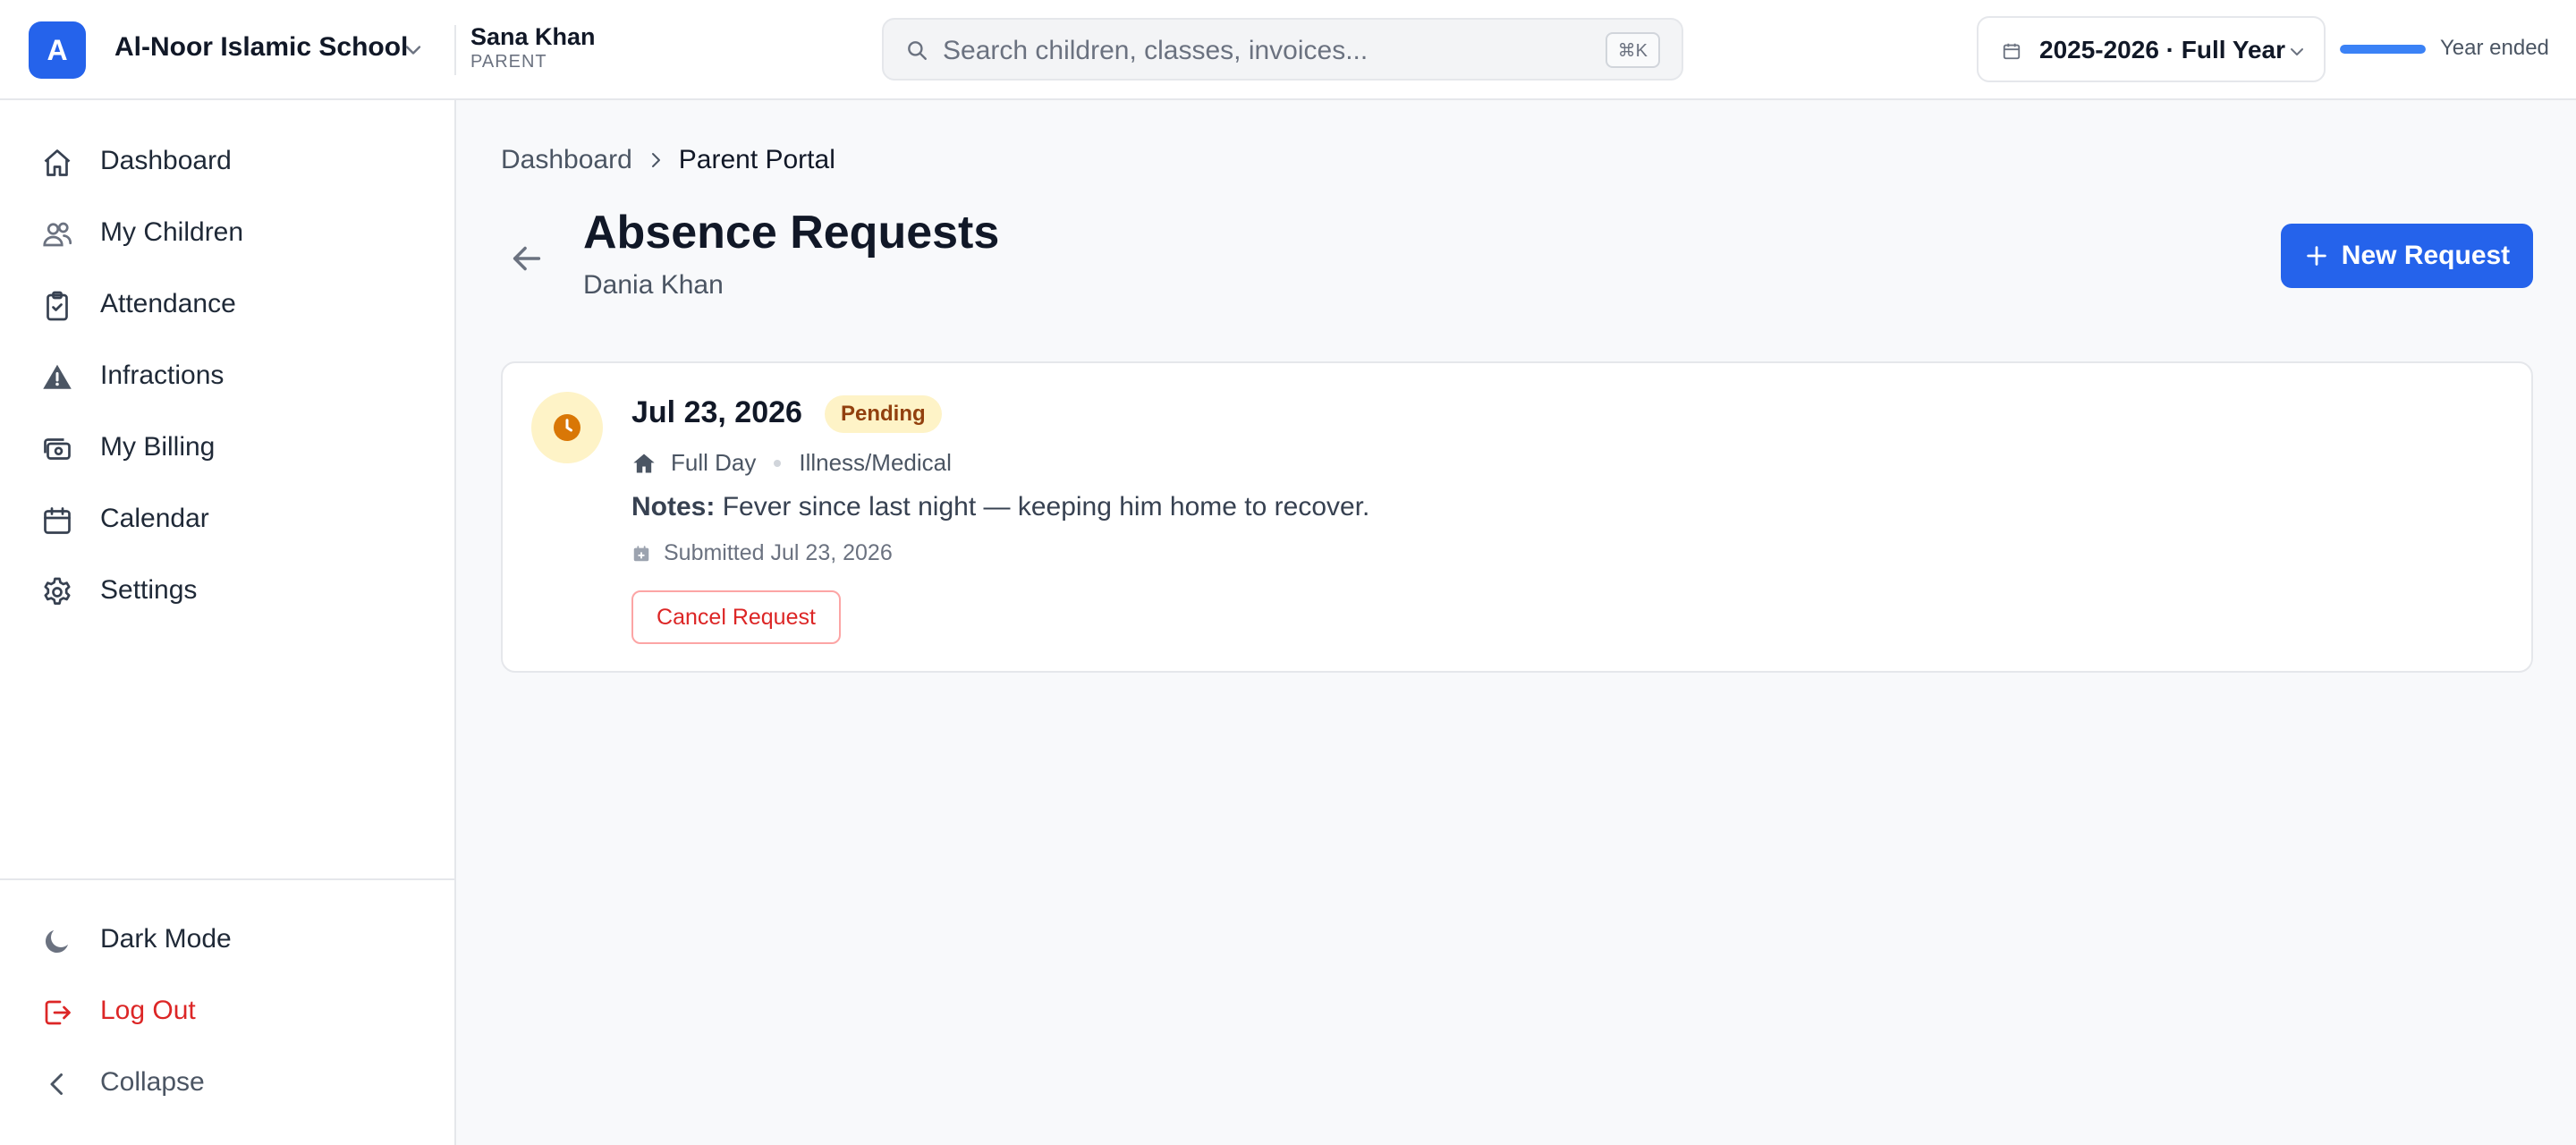 The image size is (2576, 1145). What do you see at coordinates (56, 1084) in the screenshot?
I see `chevron-left-icon` at bounding box center [56, 1084].